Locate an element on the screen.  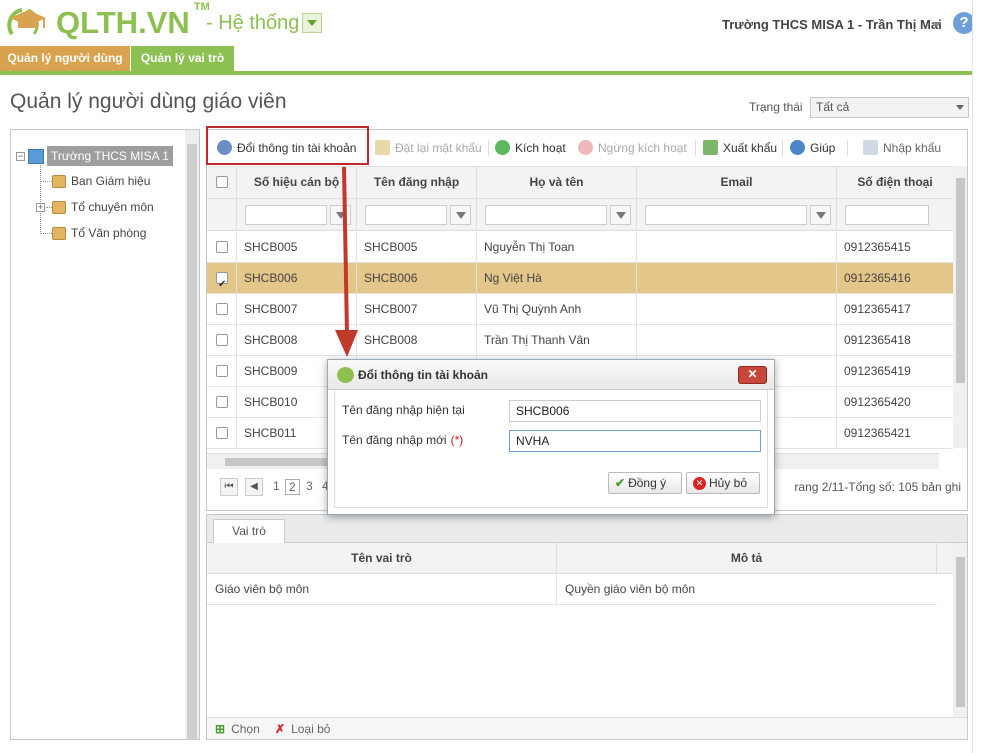
close-icon: ✕ is located at coordinates (752, 375).